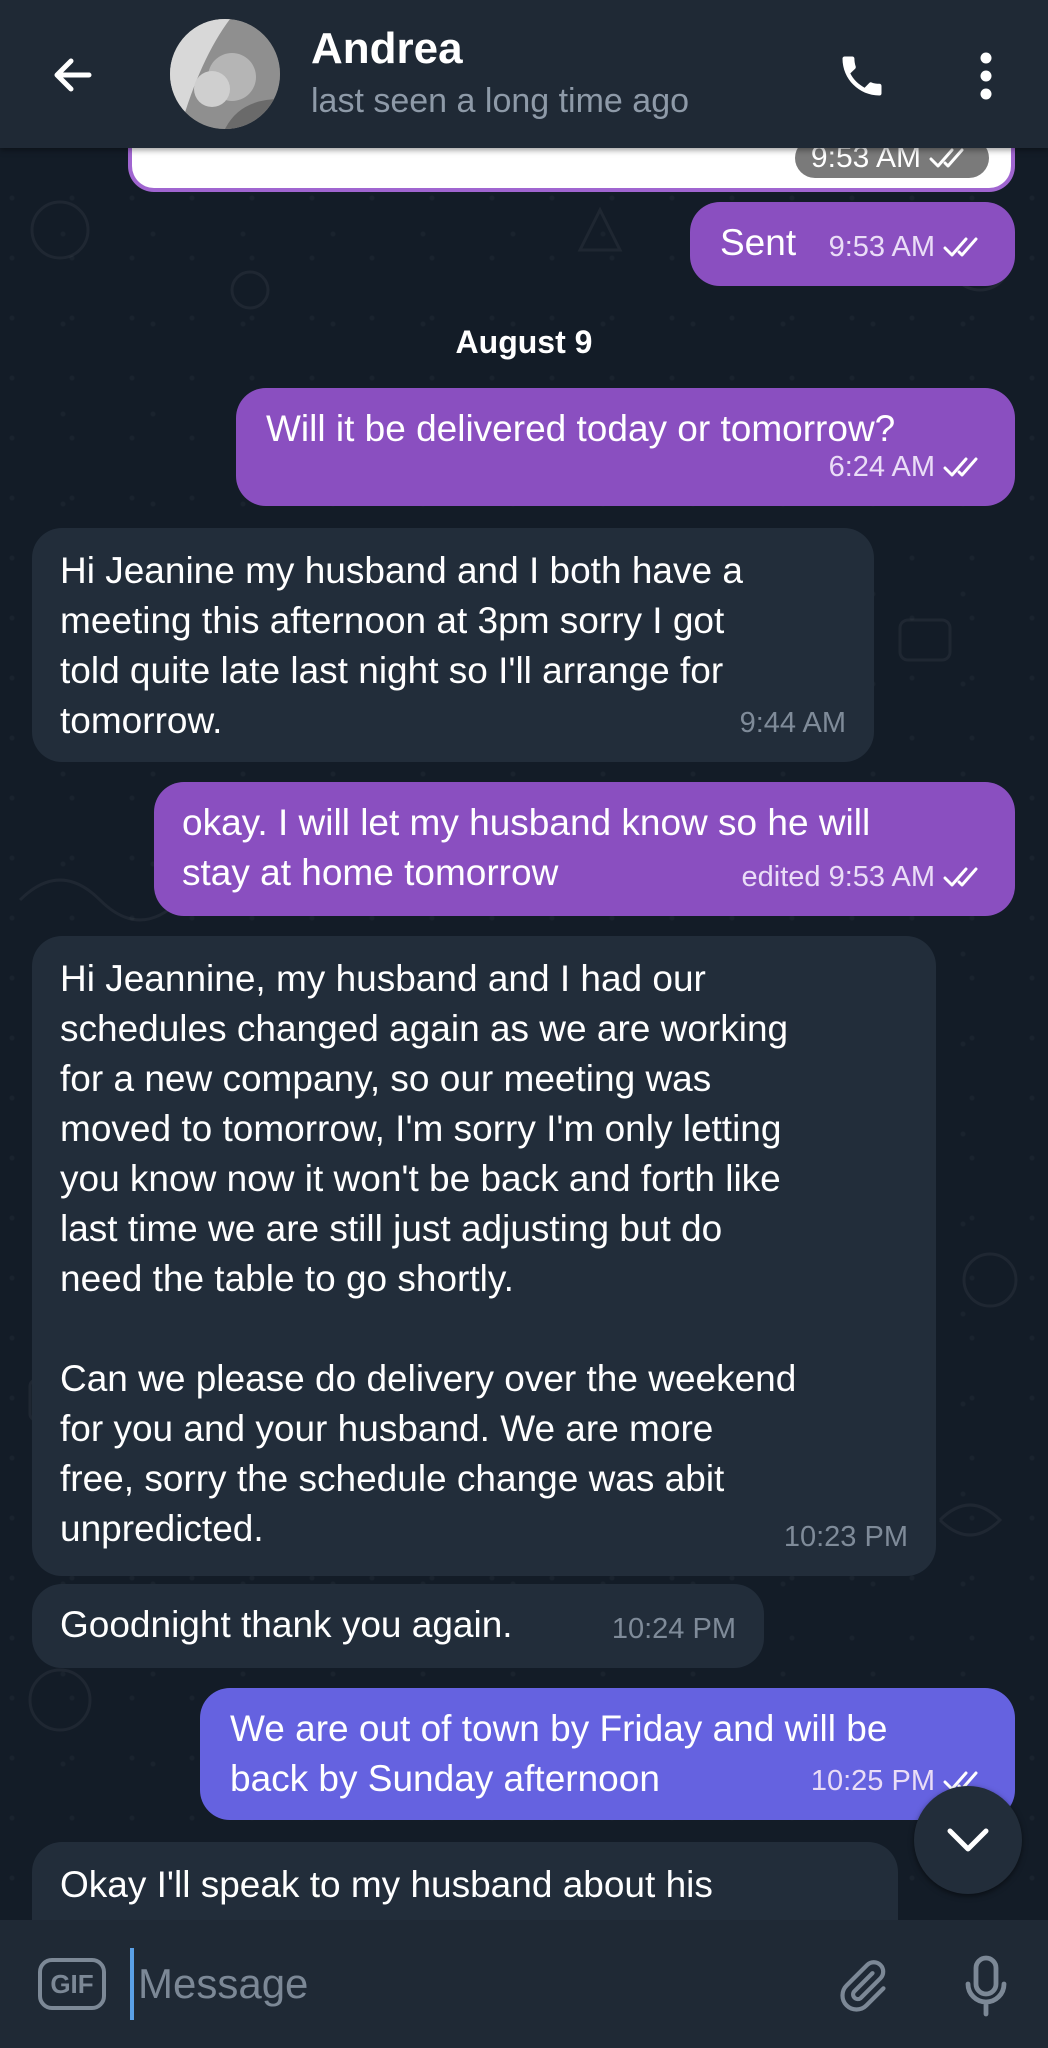  I want to click on message-text: Goodnight thank you again., so click(286, 1624).